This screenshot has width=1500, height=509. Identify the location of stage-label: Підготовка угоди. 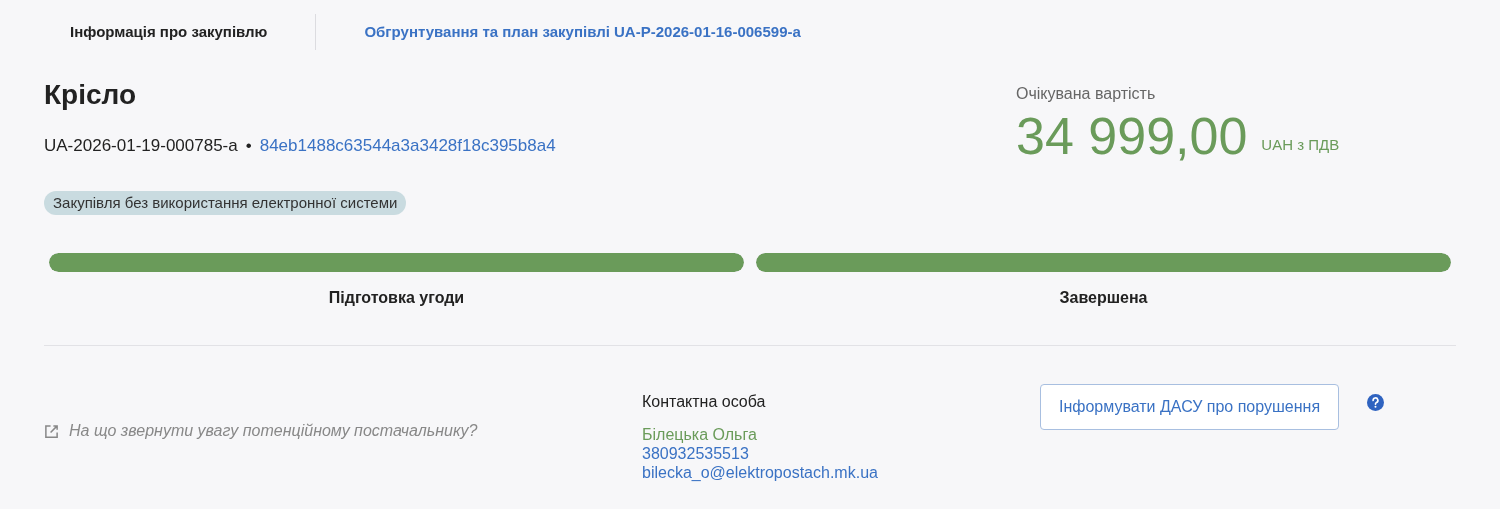
(396, 298).